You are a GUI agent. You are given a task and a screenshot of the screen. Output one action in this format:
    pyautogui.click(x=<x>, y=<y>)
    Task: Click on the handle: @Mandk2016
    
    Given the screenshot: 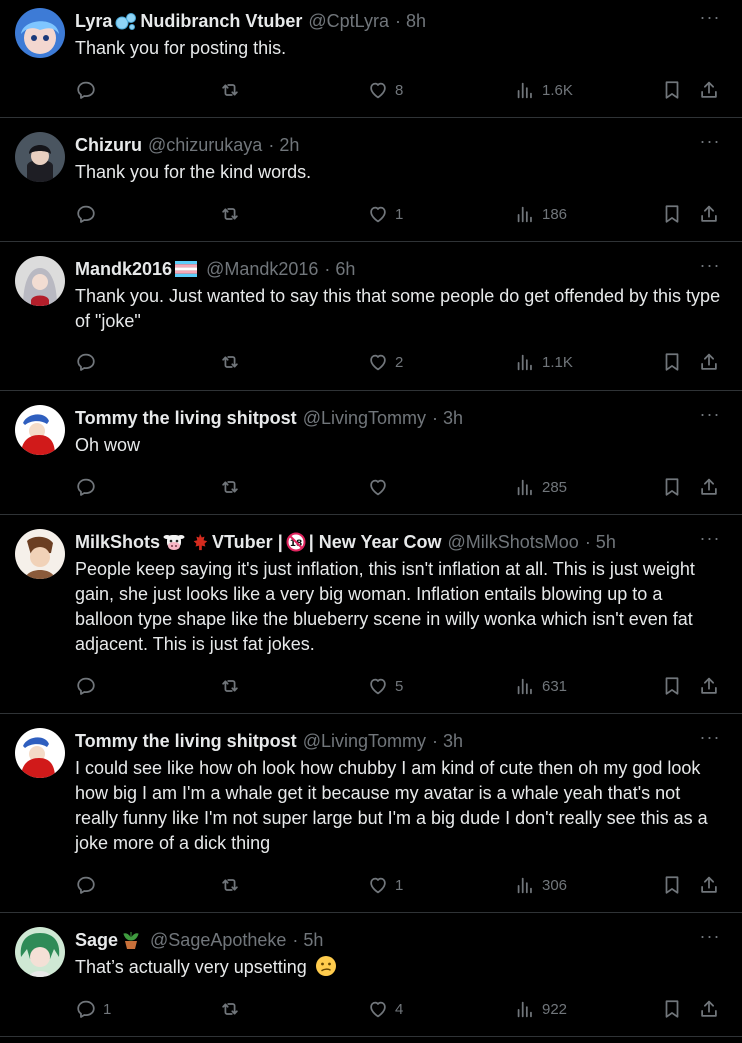 What is the action you would take?
    pyautogui.click(x=262, y=269)
    